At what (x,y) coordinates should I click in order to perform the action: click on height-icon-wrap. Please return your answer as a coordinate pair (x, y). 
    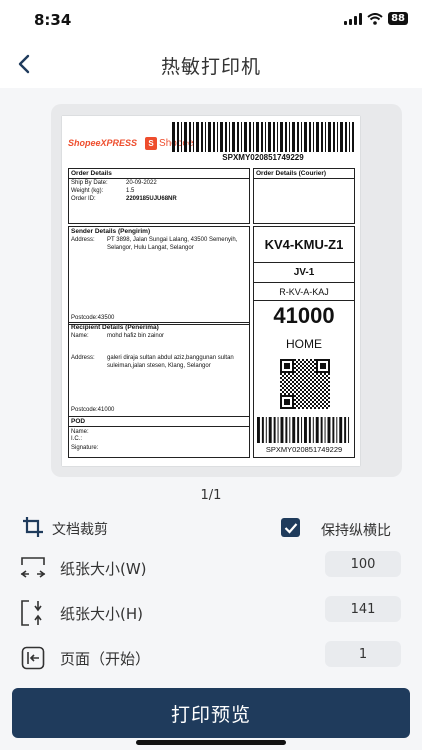
    Looking at the image, I should click on (33, 613).